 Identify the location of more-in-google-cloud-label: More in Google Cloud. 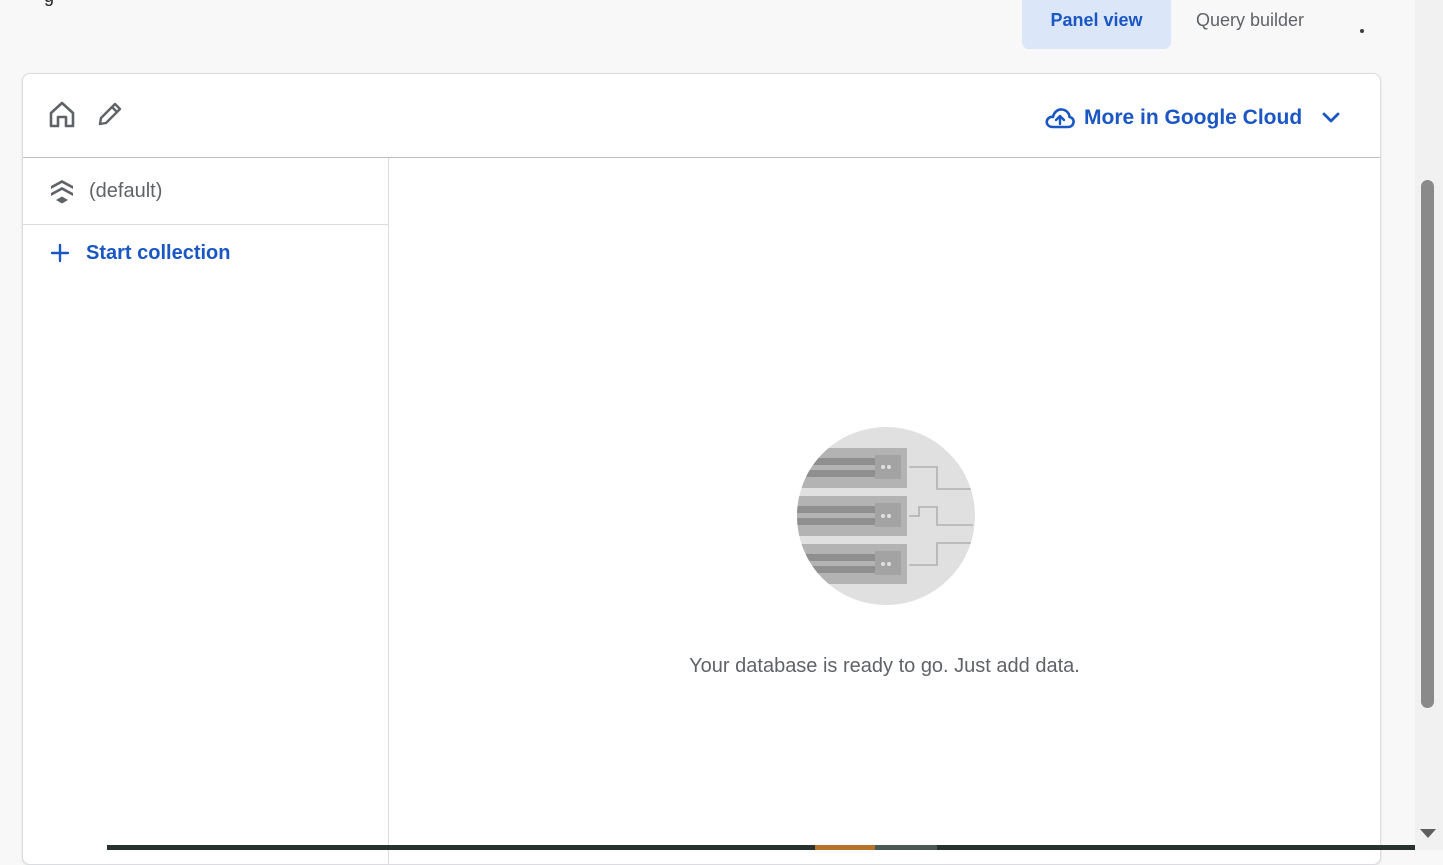
(1193, 117).